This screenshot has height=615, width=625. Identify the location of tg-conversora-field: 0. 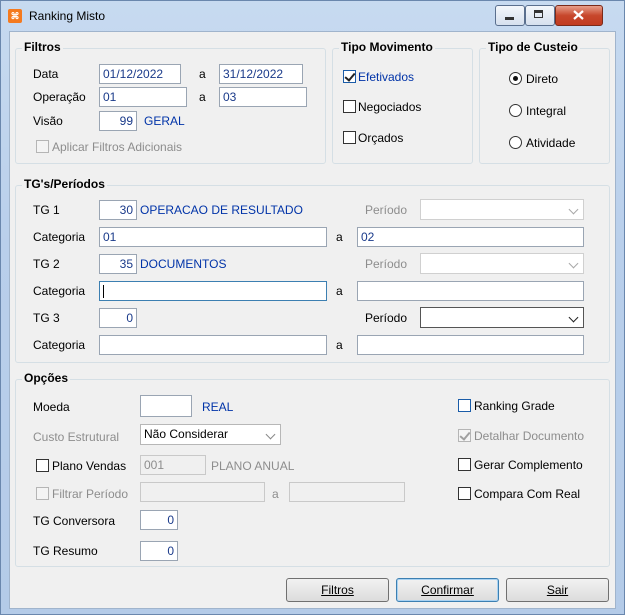
(159, 520).